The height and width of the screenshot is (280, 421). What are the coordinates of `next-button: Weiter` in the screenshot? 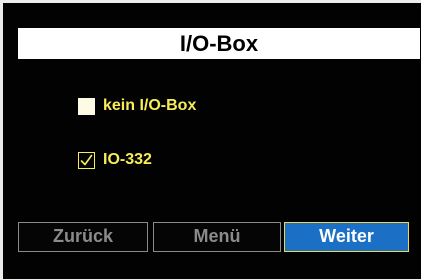 It's located at (346, 237).